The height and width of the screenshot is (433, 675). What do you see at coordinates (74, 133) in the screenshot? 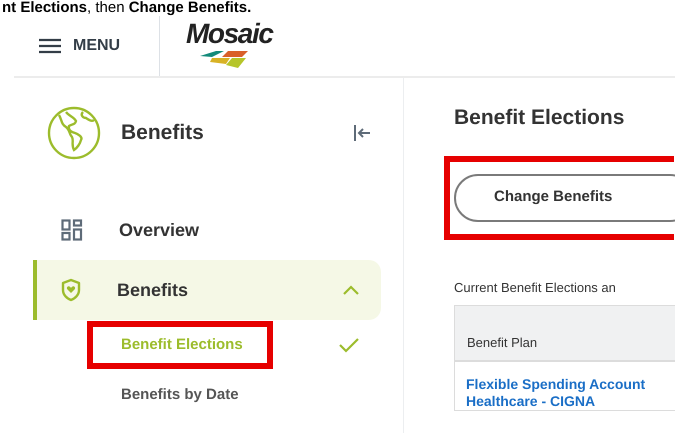
I see `globe-icon` at bounding box center [74, 133].